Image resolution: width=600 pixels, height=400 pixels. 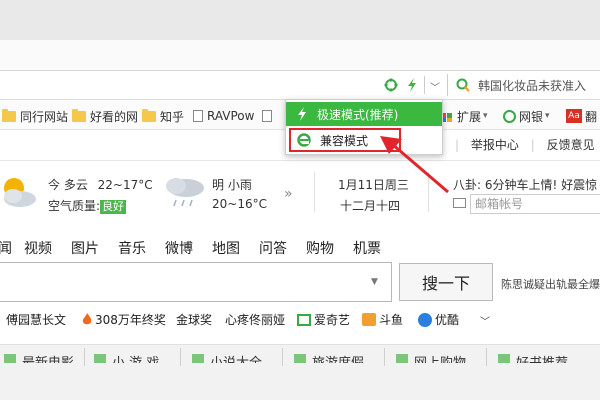 I want to click on category-games: 小 游 戏, so click(x=126, y=357).